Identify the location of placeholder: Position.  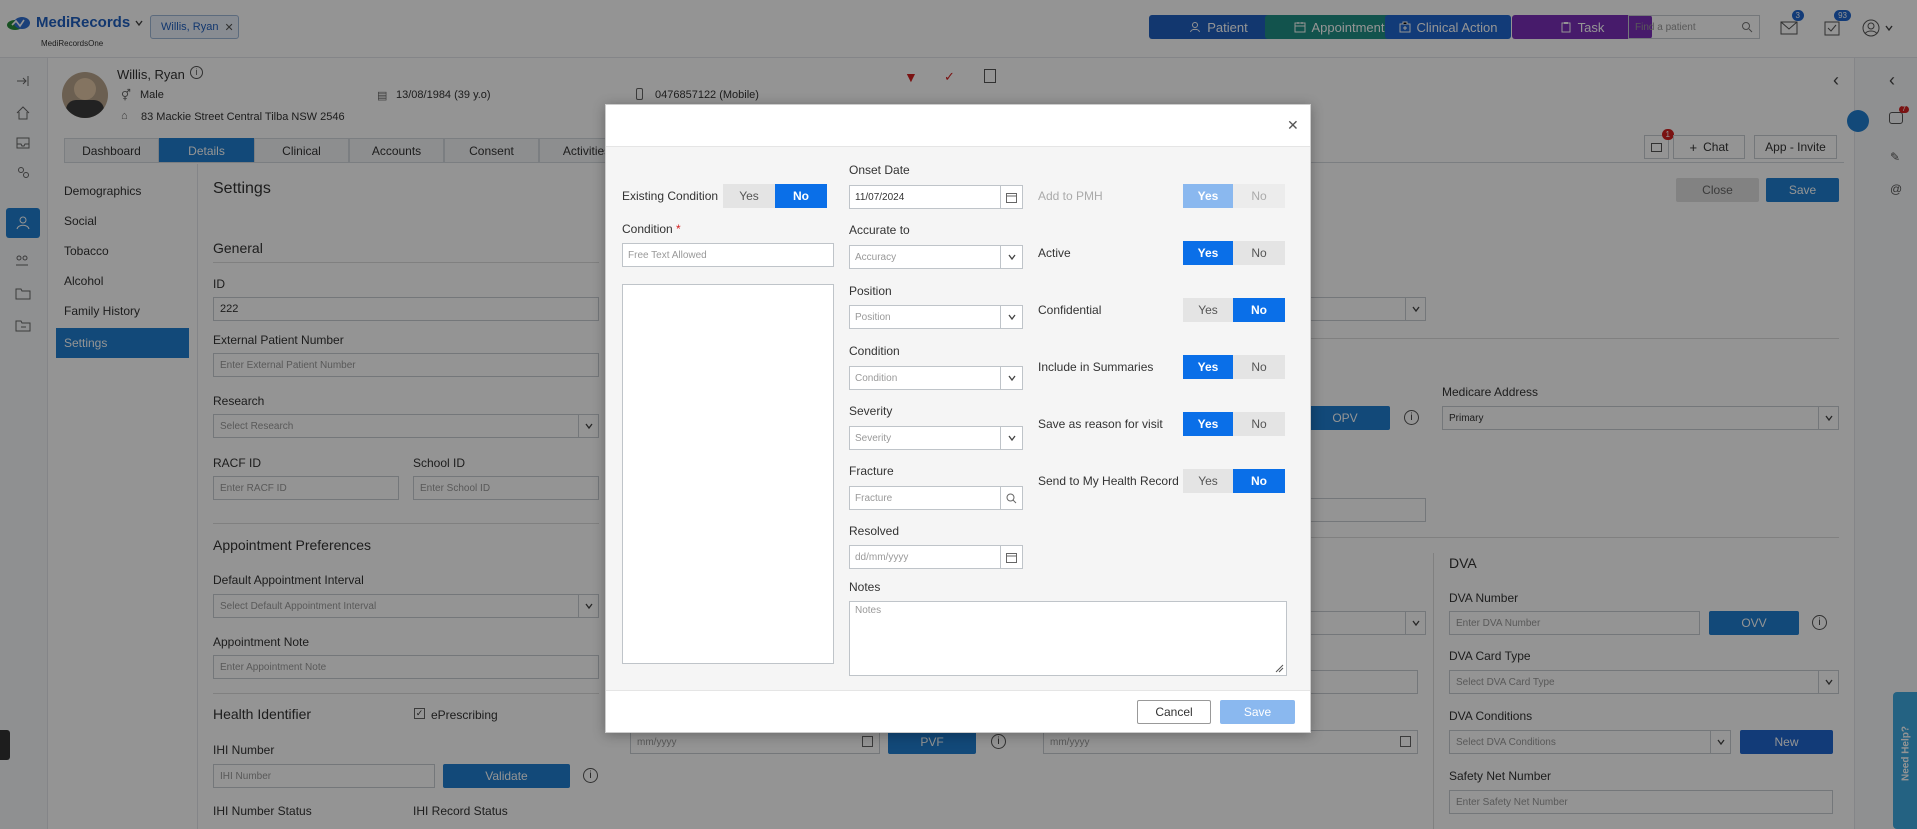
(873, 317).